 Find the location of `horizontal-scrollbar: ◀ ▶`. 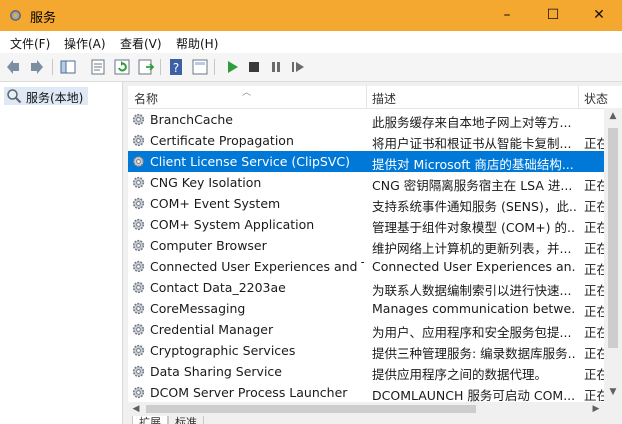

horizontal-scrollbar: ◀ ▶ is located at coordinates (366, 409).